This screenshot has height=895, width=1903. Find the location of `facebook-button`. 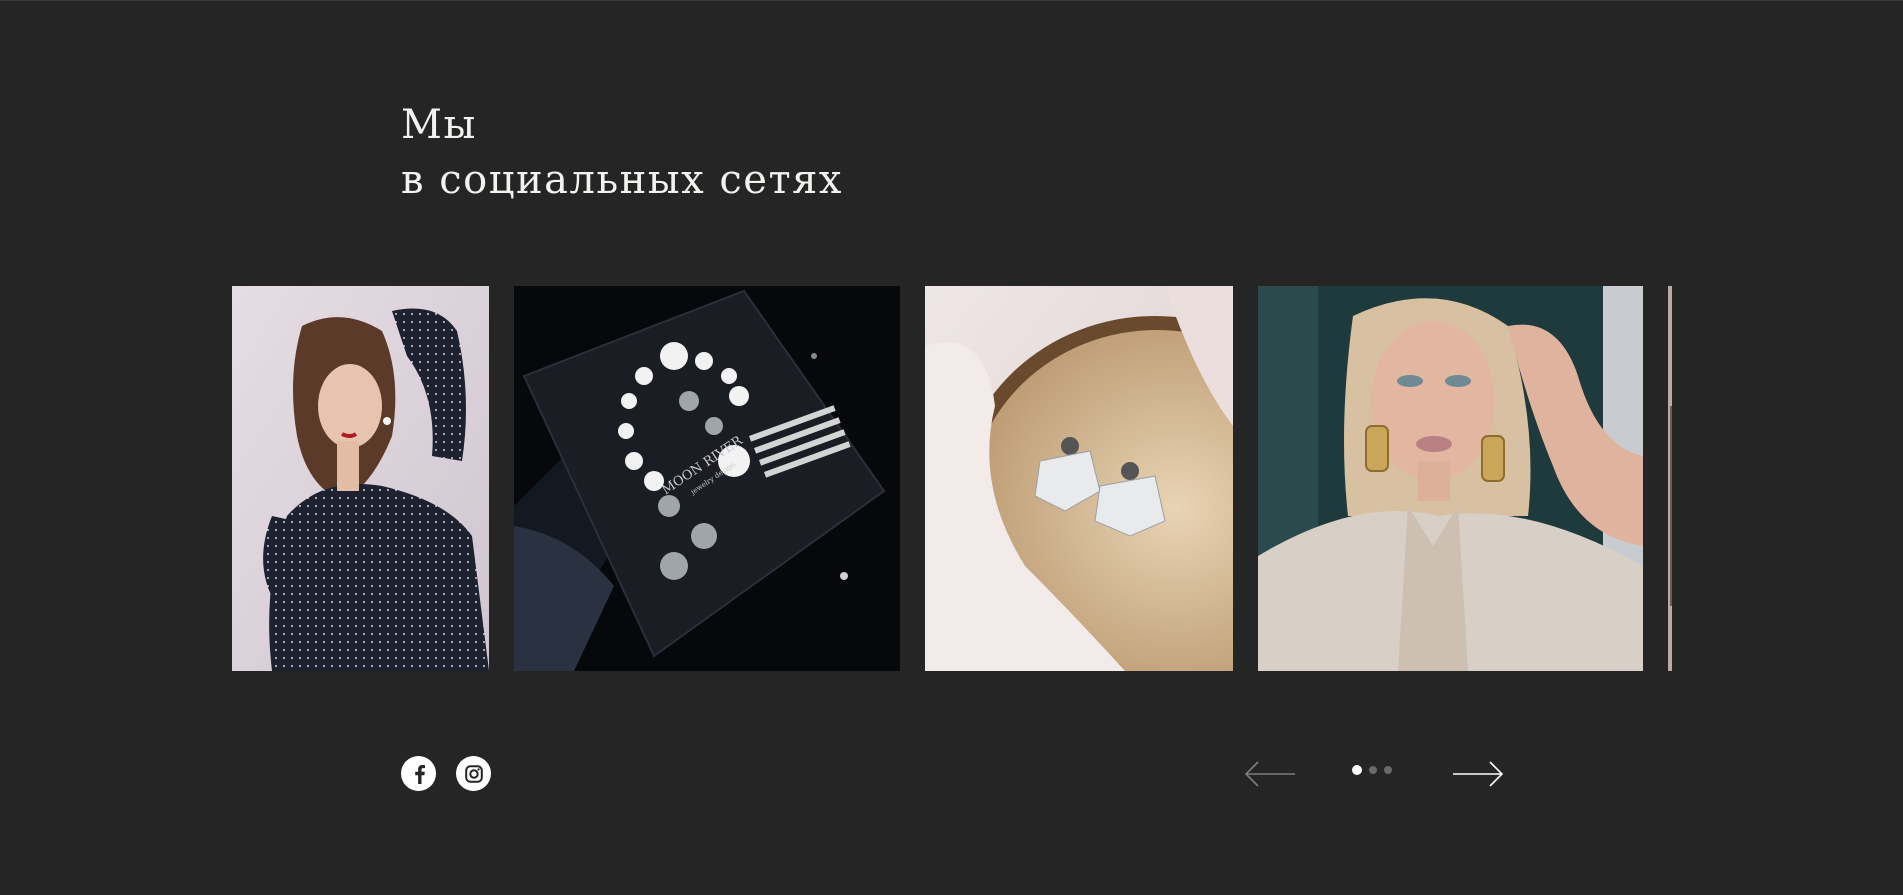

facebook-button is located at coordinates (418, 773).